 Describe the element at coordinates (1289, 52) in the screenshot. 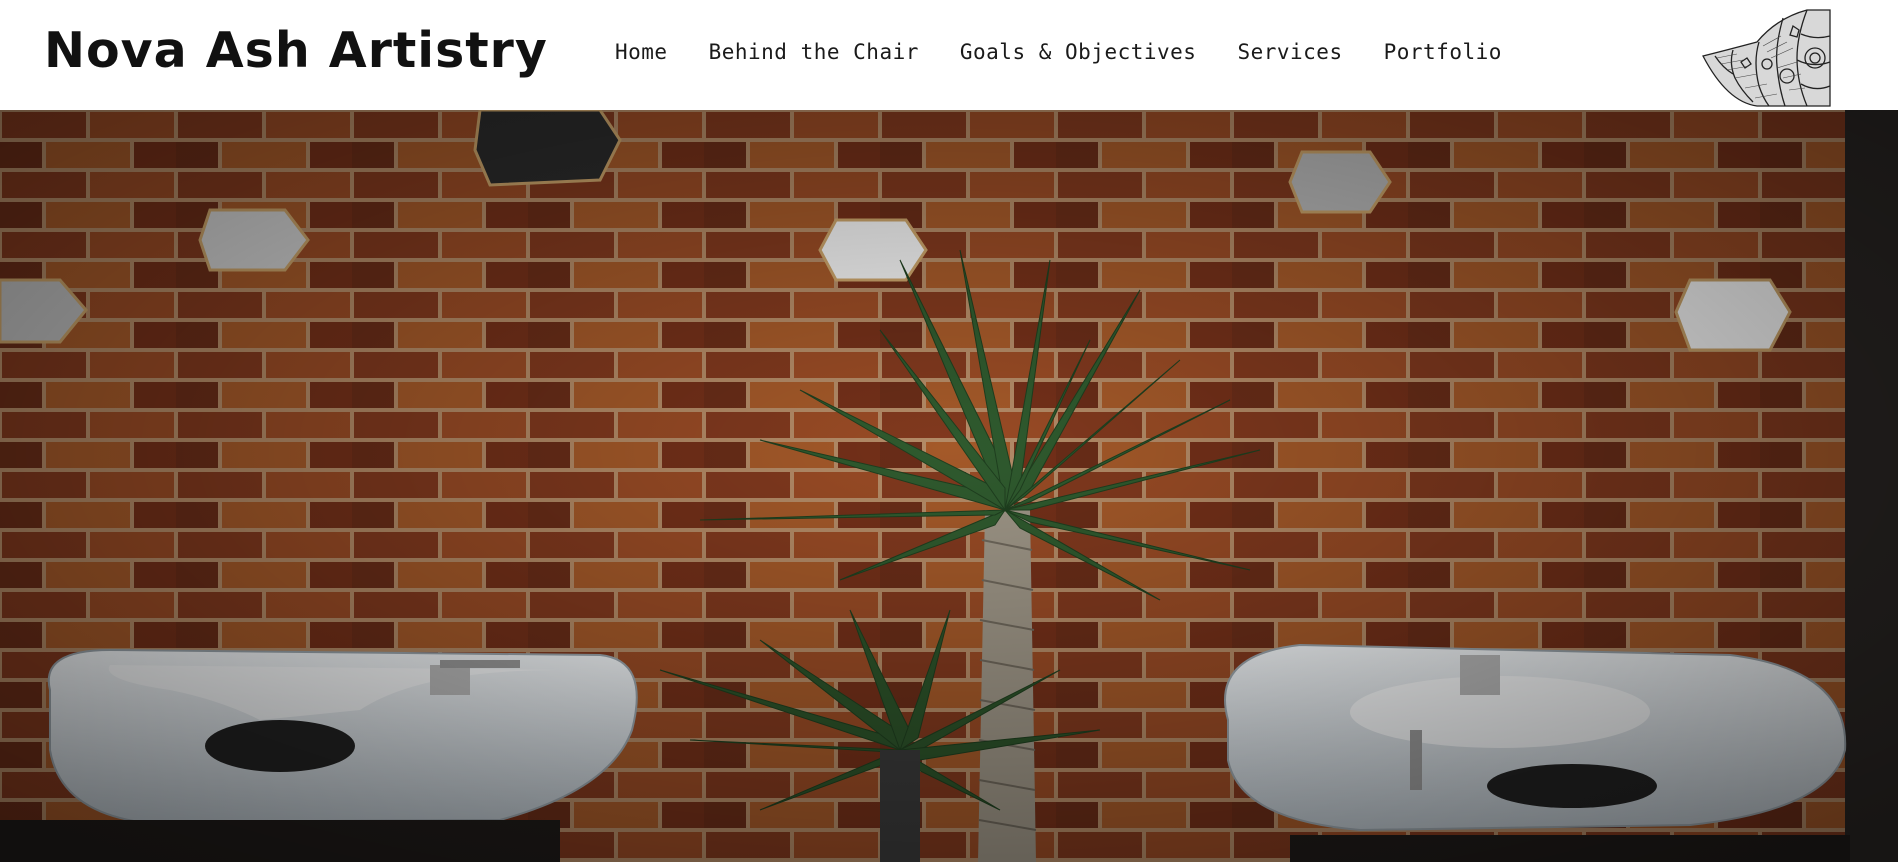

I see `nav-item-services: Services` at that location.